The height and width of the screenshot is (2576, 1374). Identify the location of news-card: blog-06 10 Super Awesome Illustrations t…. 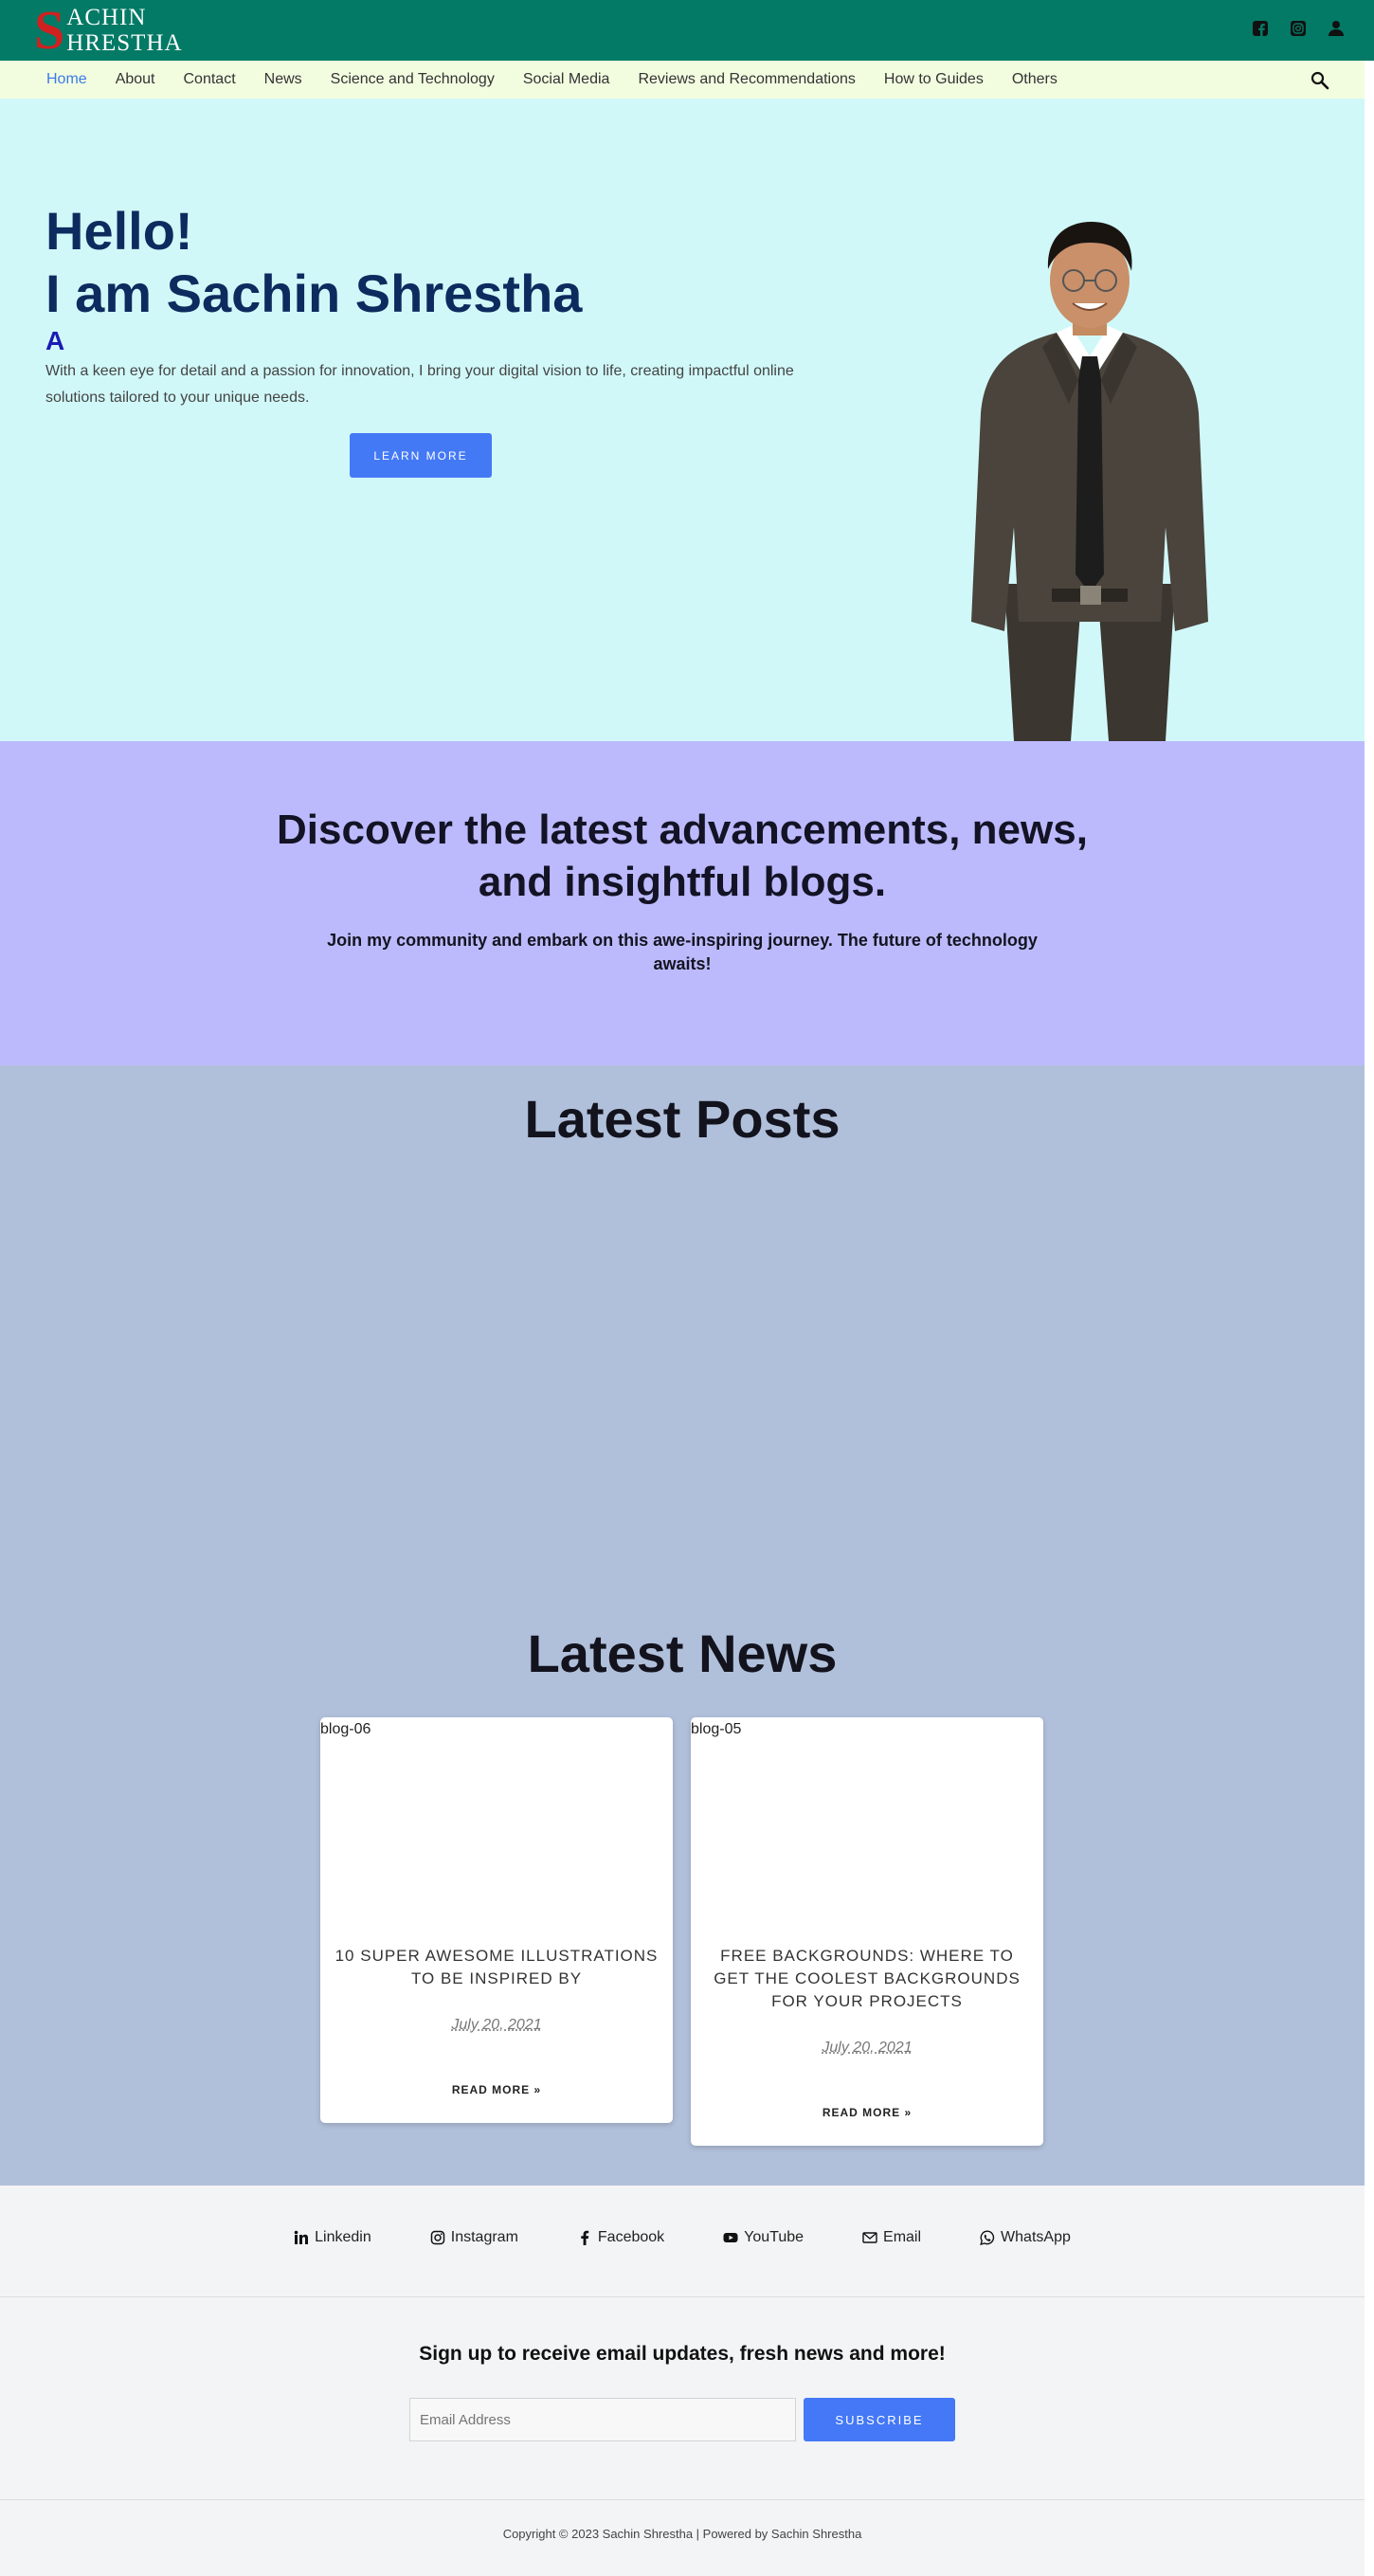
(496, 1920).